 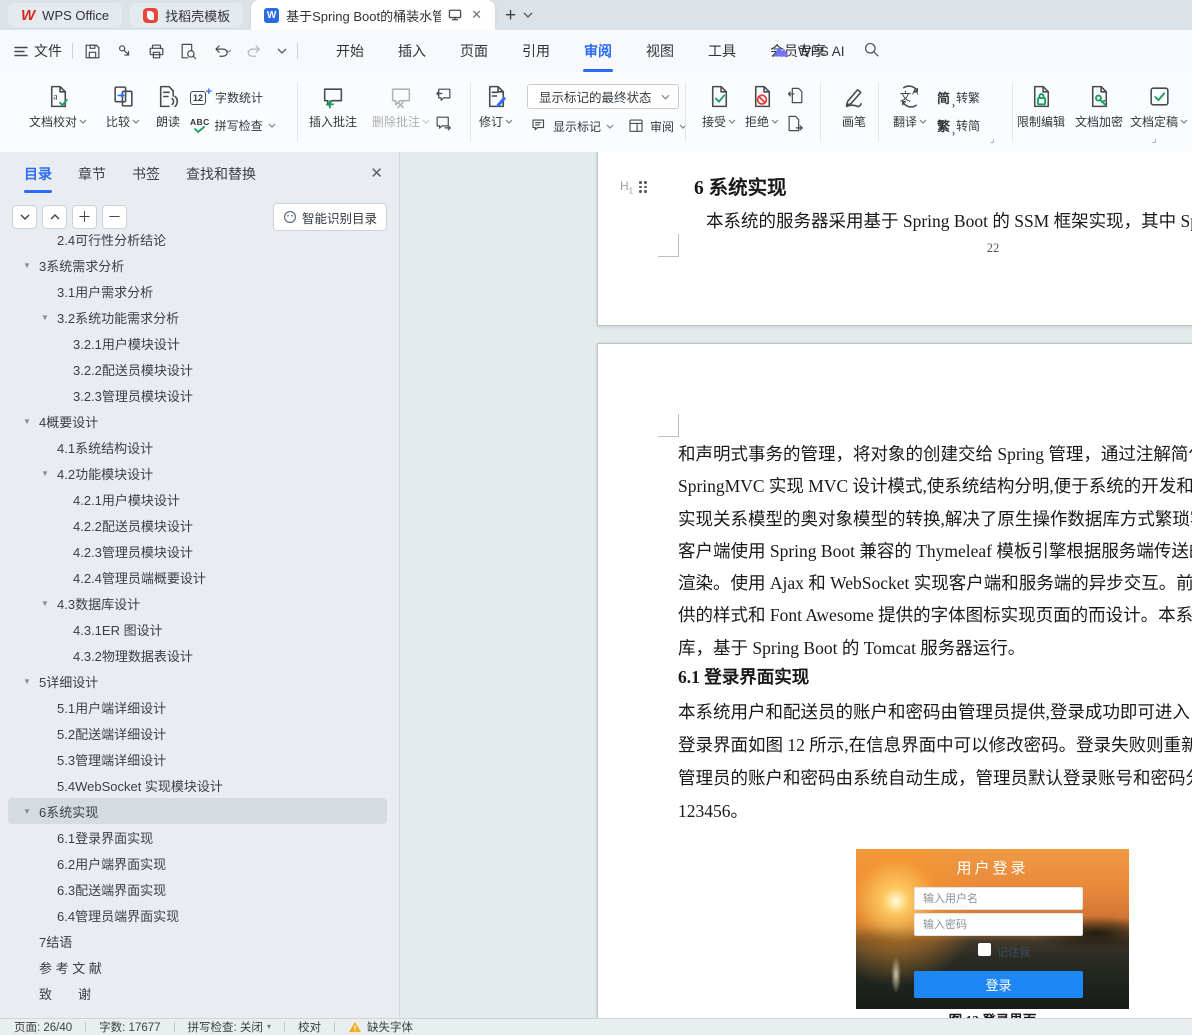 I want to click on toc-item: ▼ 6.3配送端界面实现, so click(x=197, y=889).